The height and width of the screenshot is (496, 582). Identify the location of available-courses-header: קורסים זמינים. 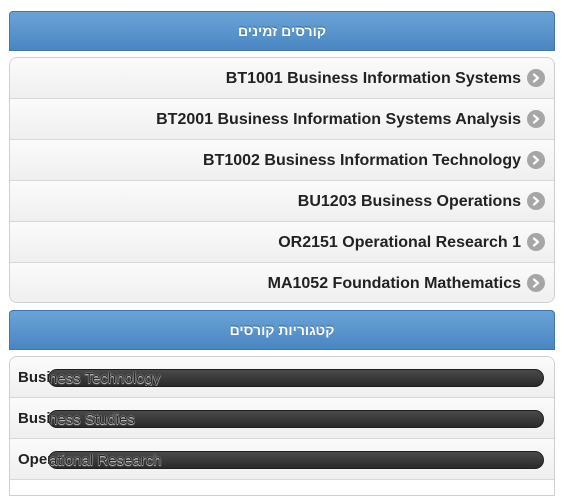
(282, 31).